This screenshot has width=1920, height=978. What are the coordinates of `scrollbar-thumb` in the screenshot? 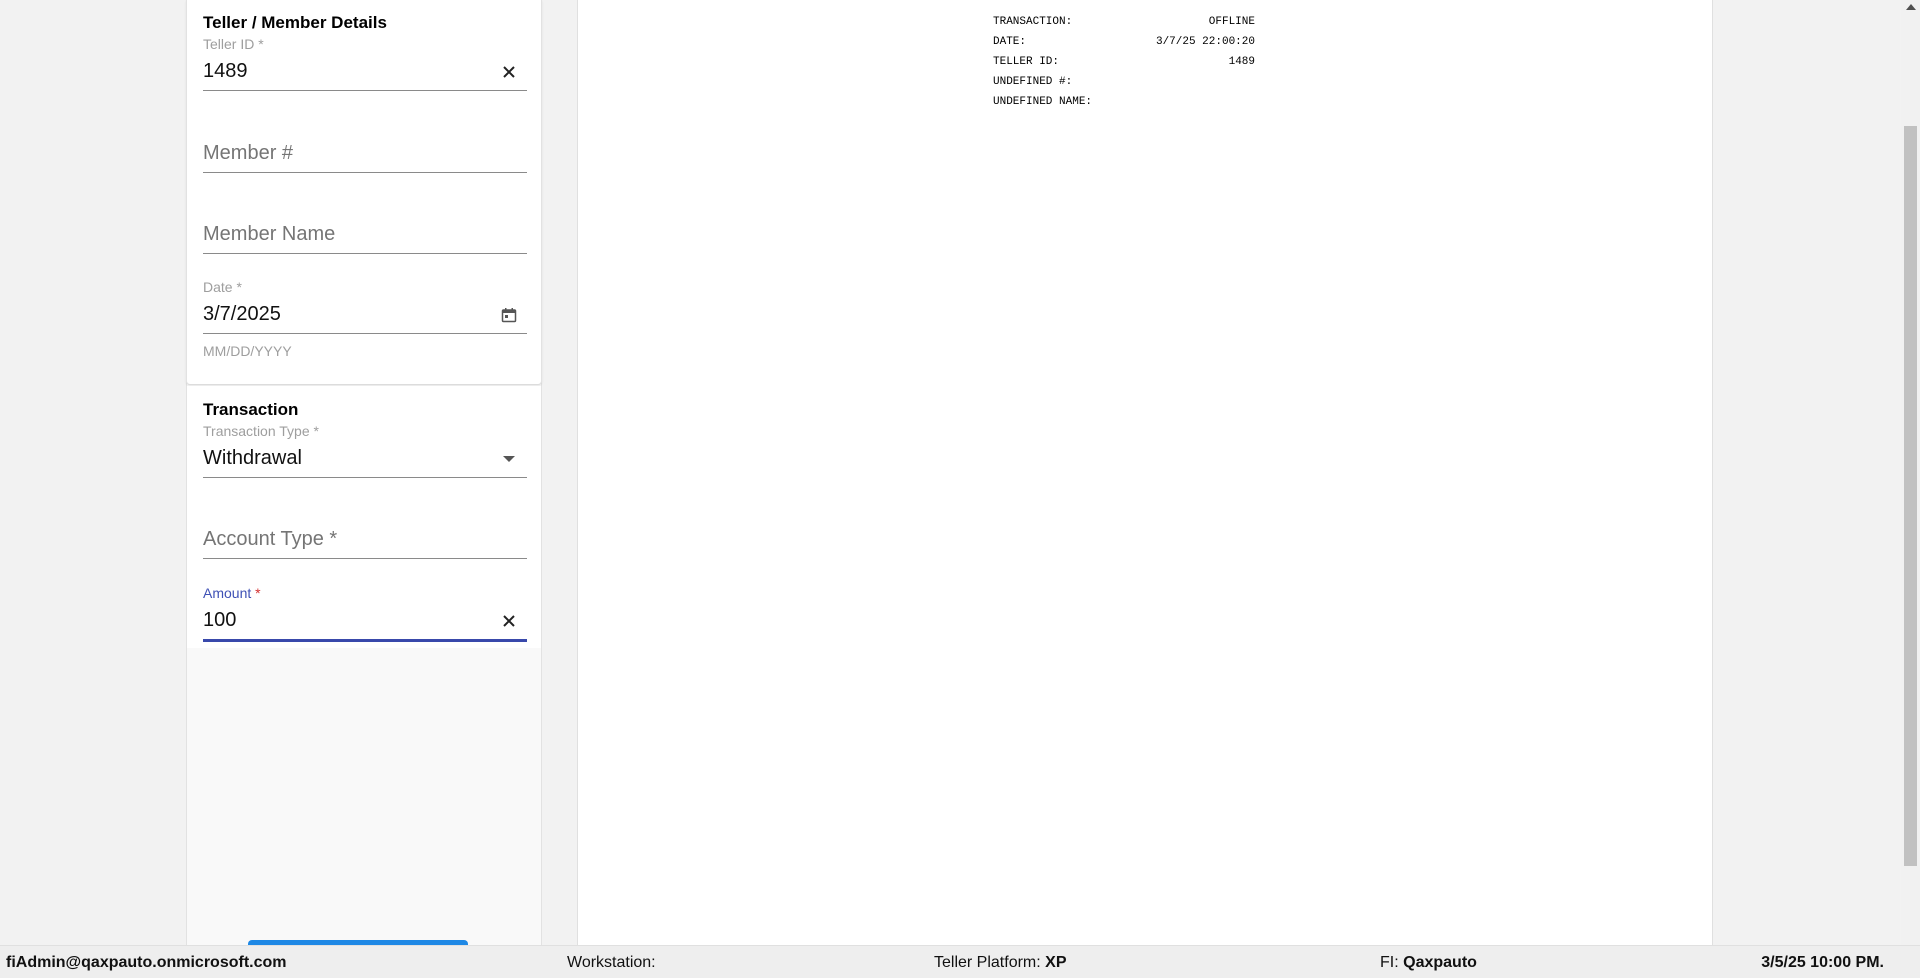 It's located at (1910, 496).